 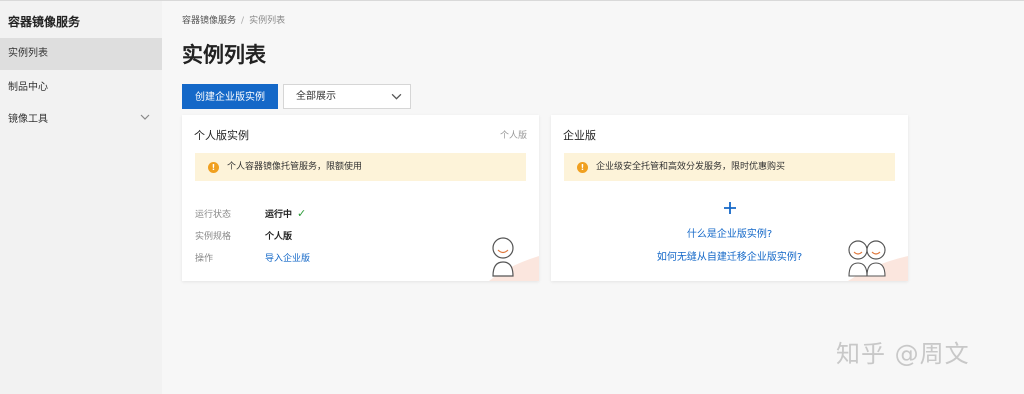 I want to click on notice-banner: ! 企业级安全托管和高效分发服务，限时优惠购买, so click(x=729, y=167).